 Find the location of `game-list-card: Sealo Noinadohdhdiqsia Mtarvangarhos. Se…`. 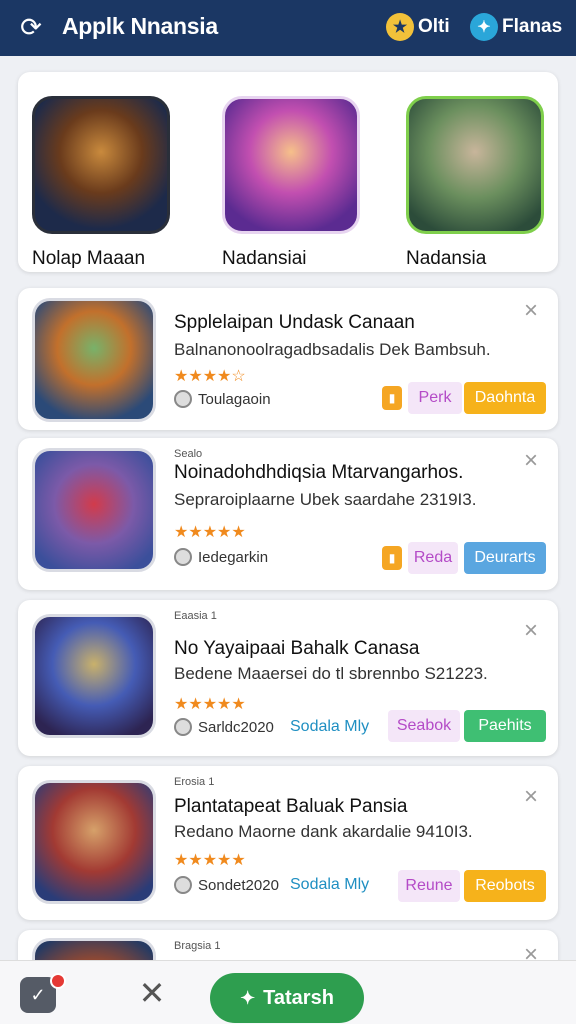

game-list-card: Sealo Noinadohdhdiqsia Mtarvangarhos. Se… is located at coordinates (288, 514).